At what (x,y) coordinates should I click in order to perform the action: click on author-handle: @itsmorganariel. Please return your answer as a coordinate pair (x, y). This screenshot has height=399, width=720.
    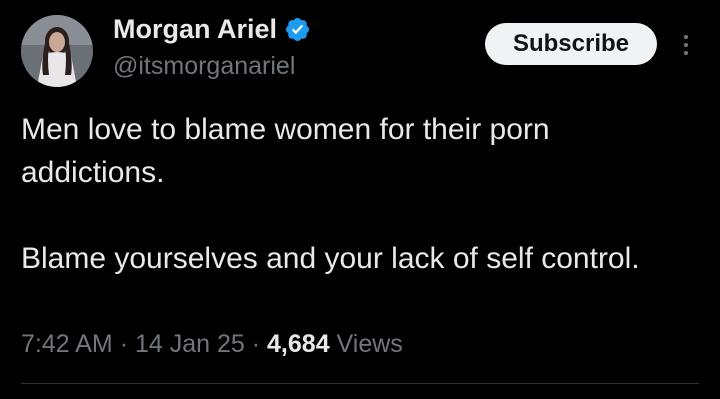
    Looking at the image, I should click on (204, 66).